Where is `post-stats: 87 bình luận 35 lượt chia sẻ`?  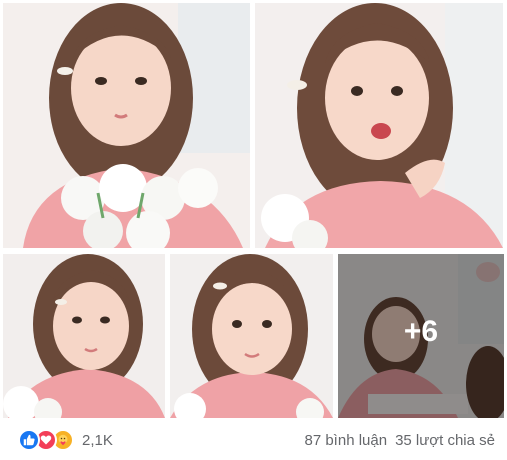 post-stats: 87 bình luận 35 lượt chia sẻ is located at coordinates (399, 440).